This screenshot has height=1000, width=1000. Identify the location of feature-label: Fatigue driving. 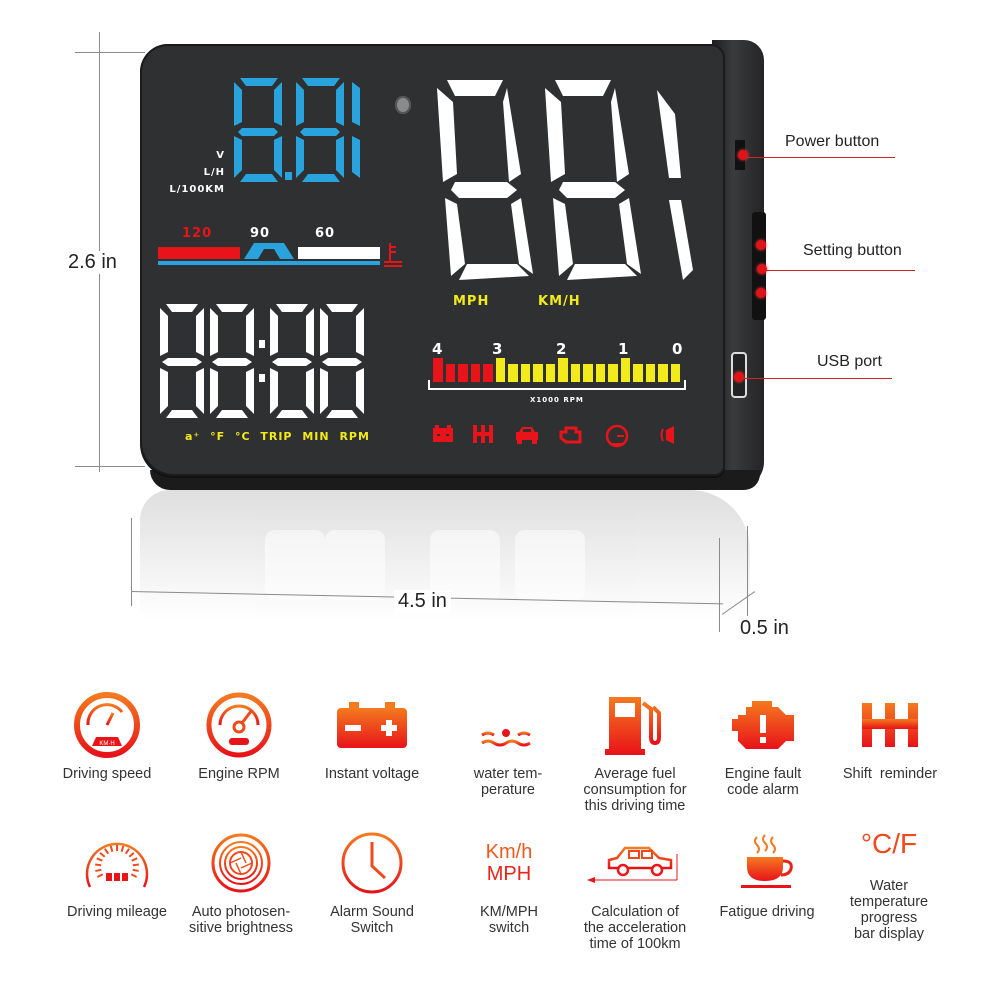
(767, 912).